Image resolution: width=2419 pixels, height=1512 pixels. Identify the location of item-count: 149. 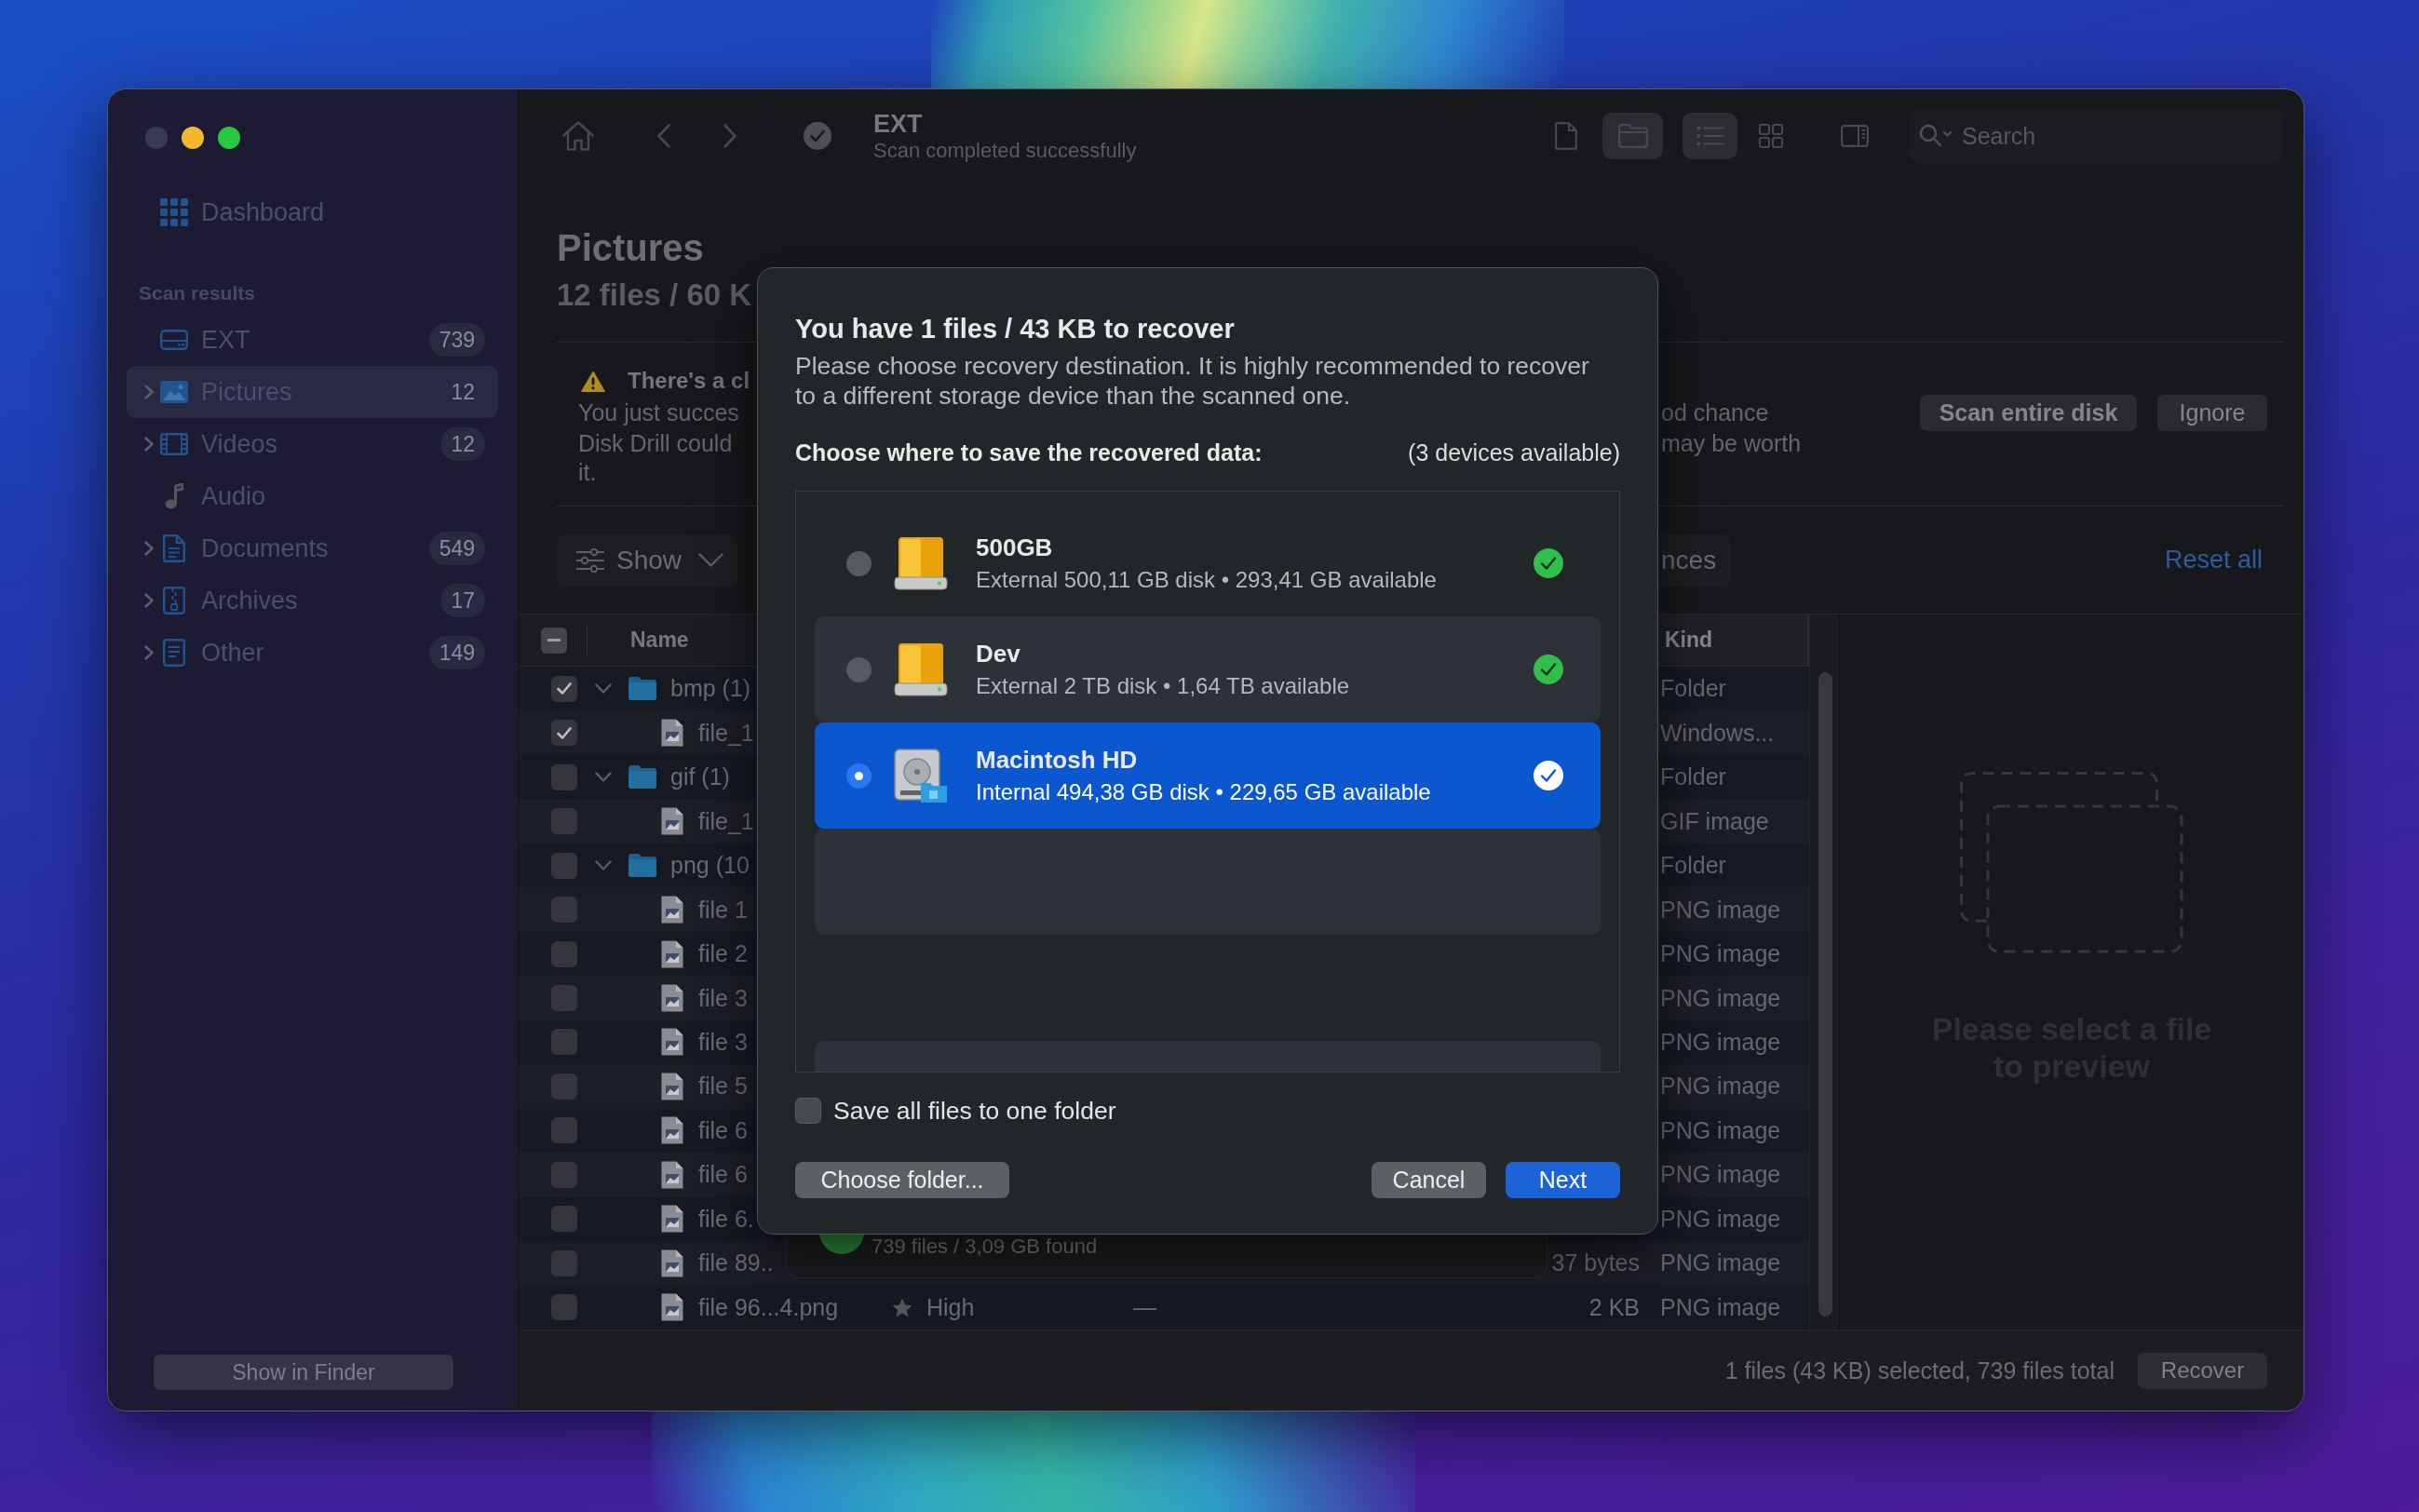
(456, 652).